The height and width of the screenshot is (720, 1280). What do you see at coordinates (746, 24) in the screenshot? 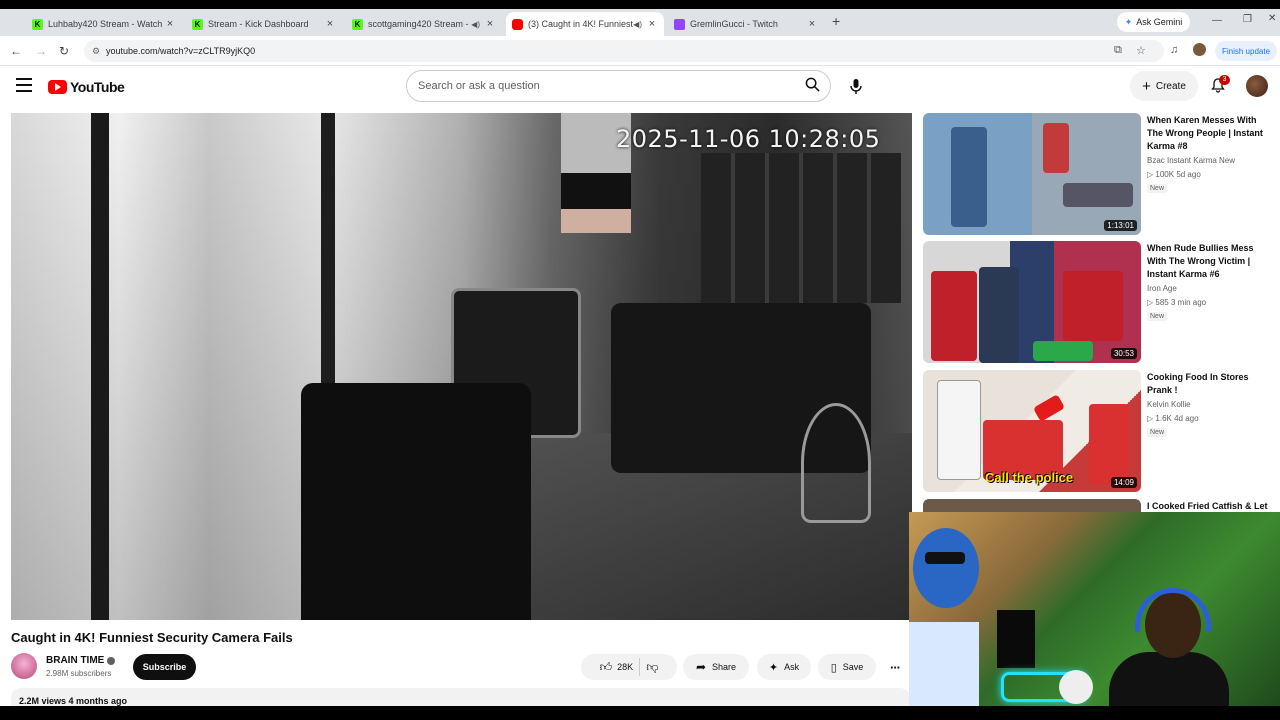
I see `browser-tab-5: GremlinGucci - Twitch ×` at bounding box center [746, 24].